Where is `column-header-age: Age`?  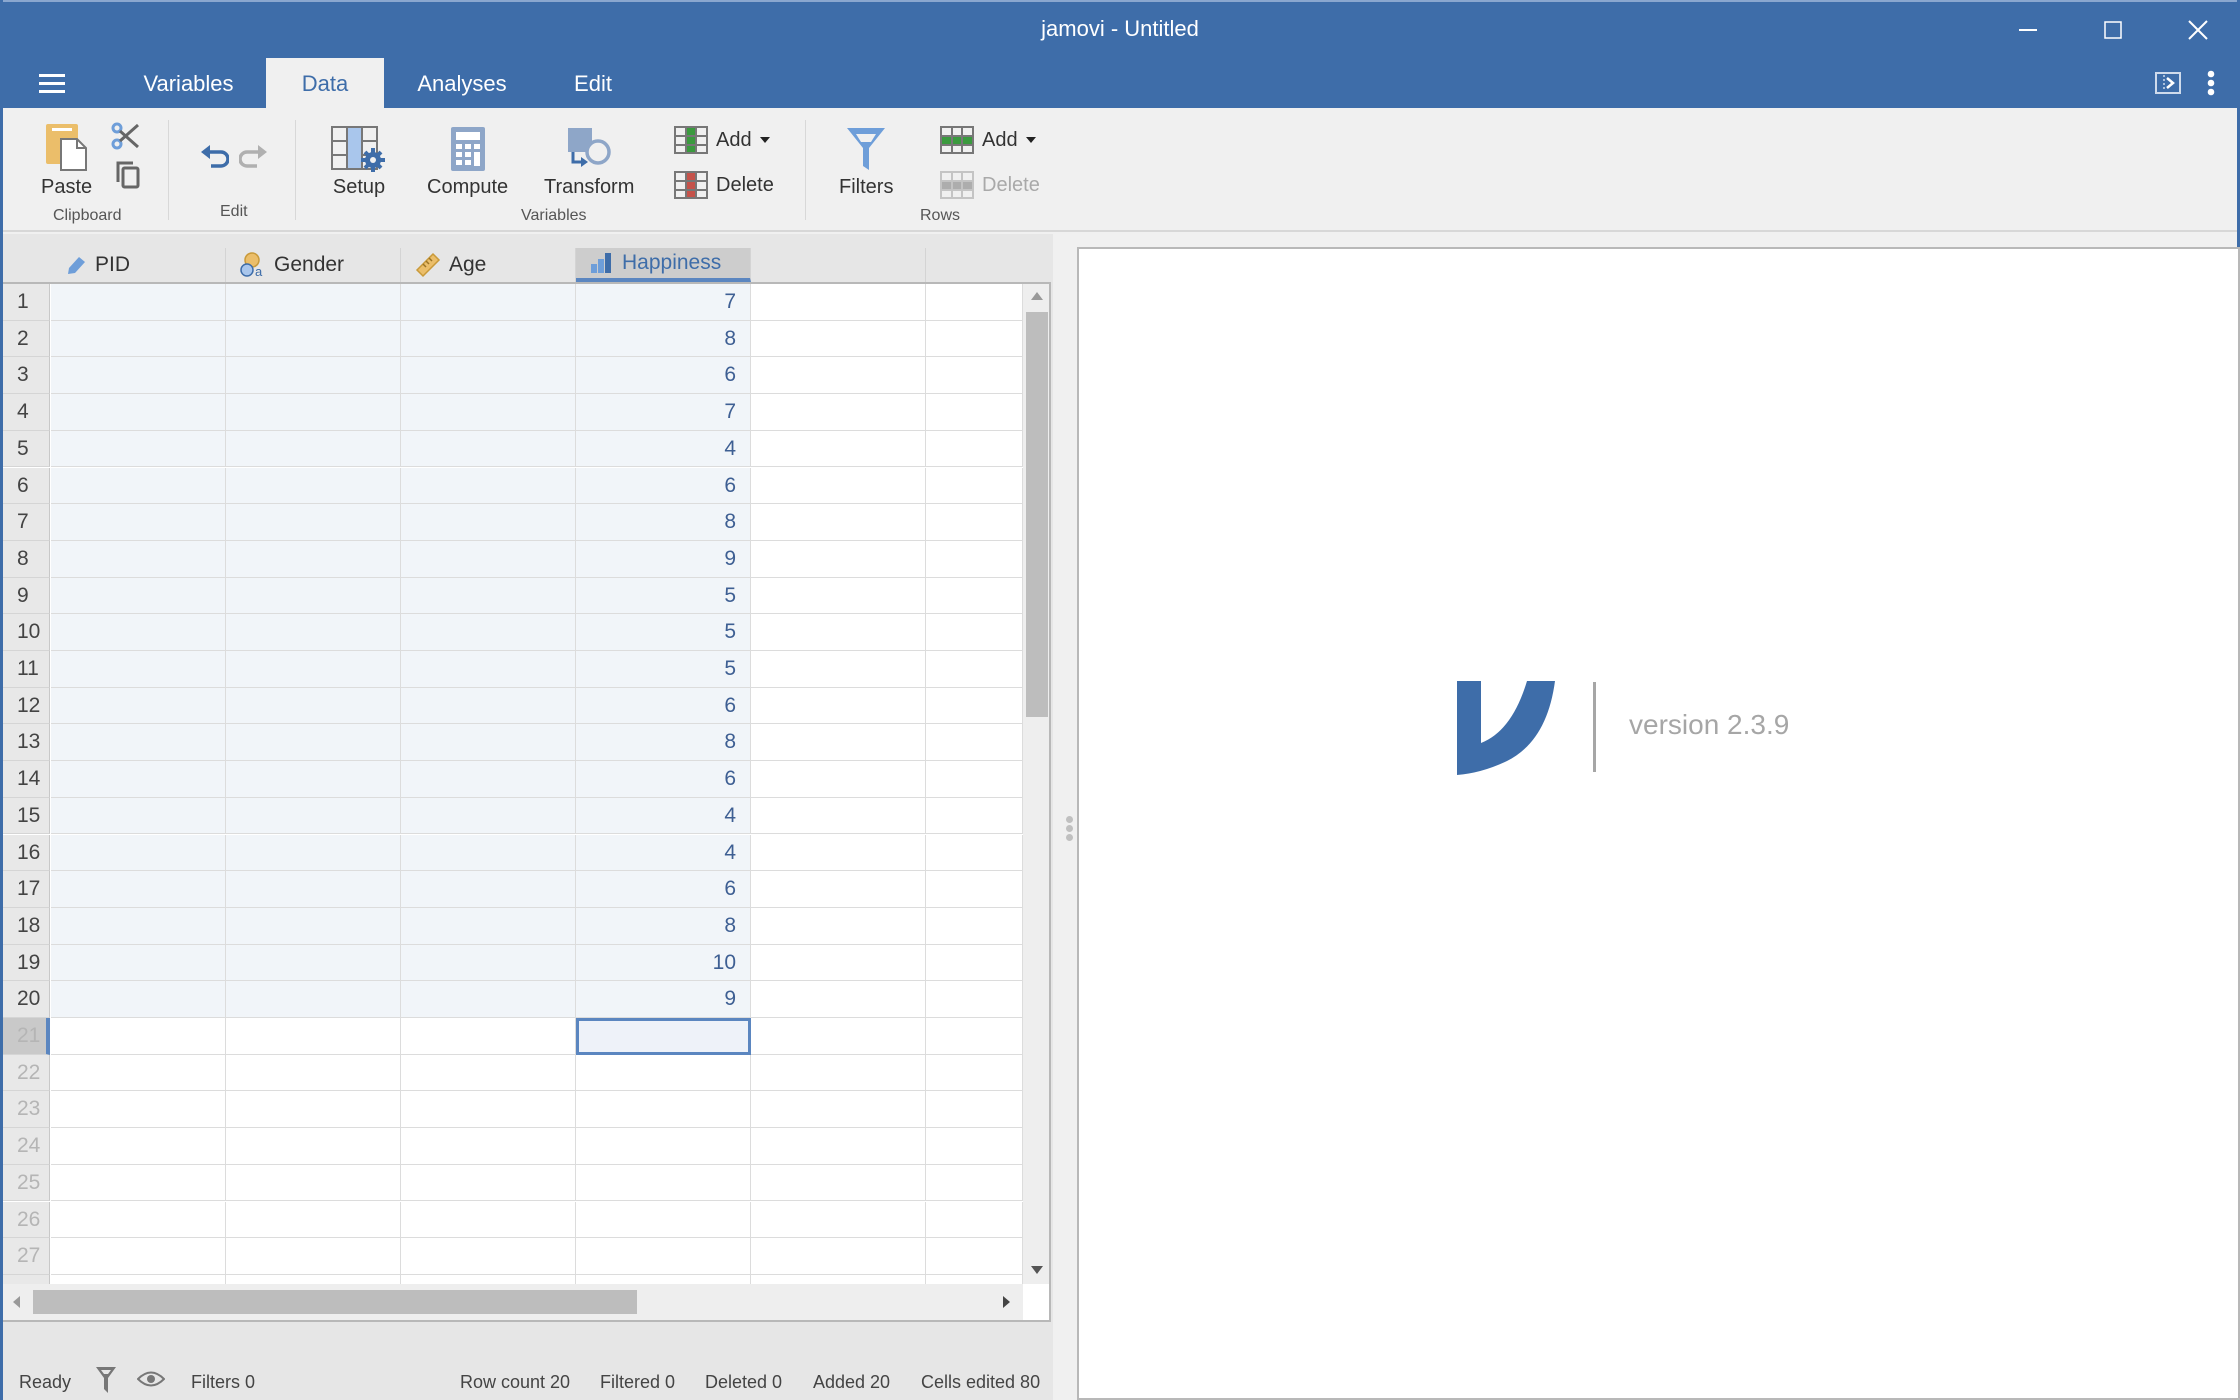
column-header-age: Age is located at coordinates (488, 265).